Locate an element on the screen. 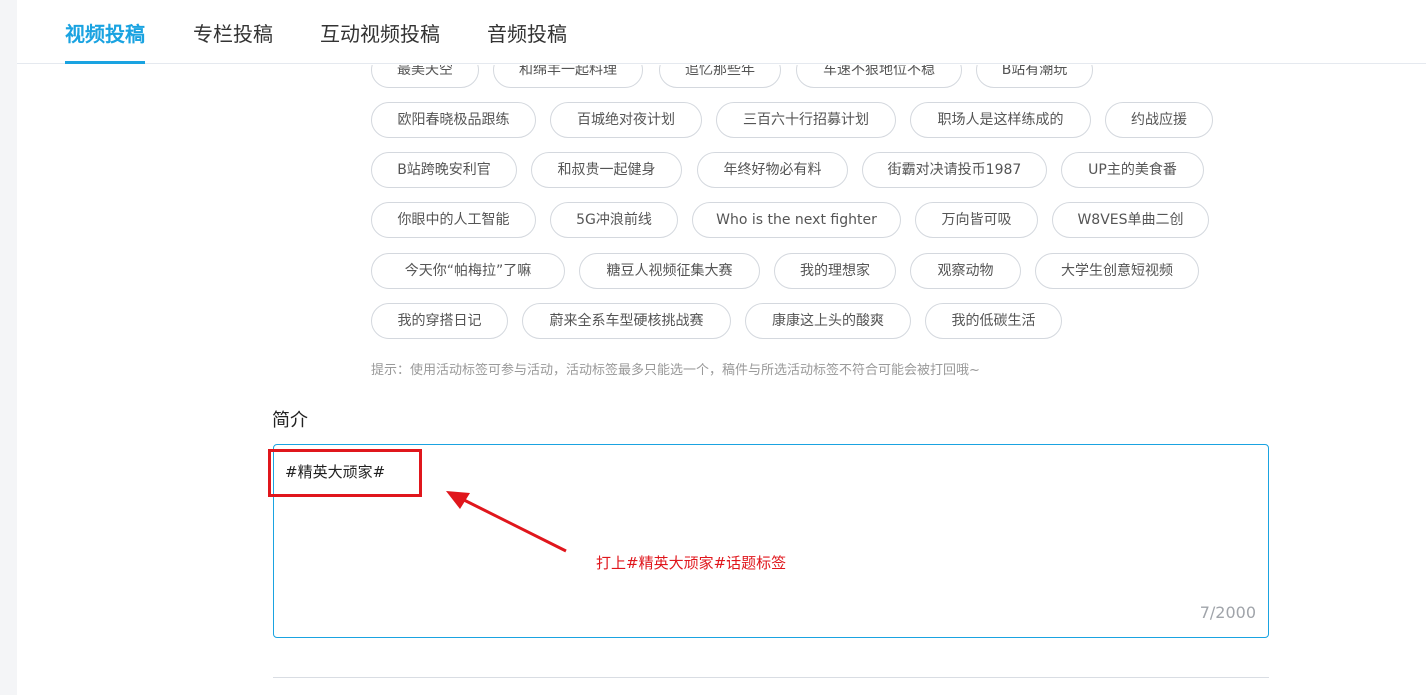  activity-tag: 约战应援 is located at coordinates (1159, 120).